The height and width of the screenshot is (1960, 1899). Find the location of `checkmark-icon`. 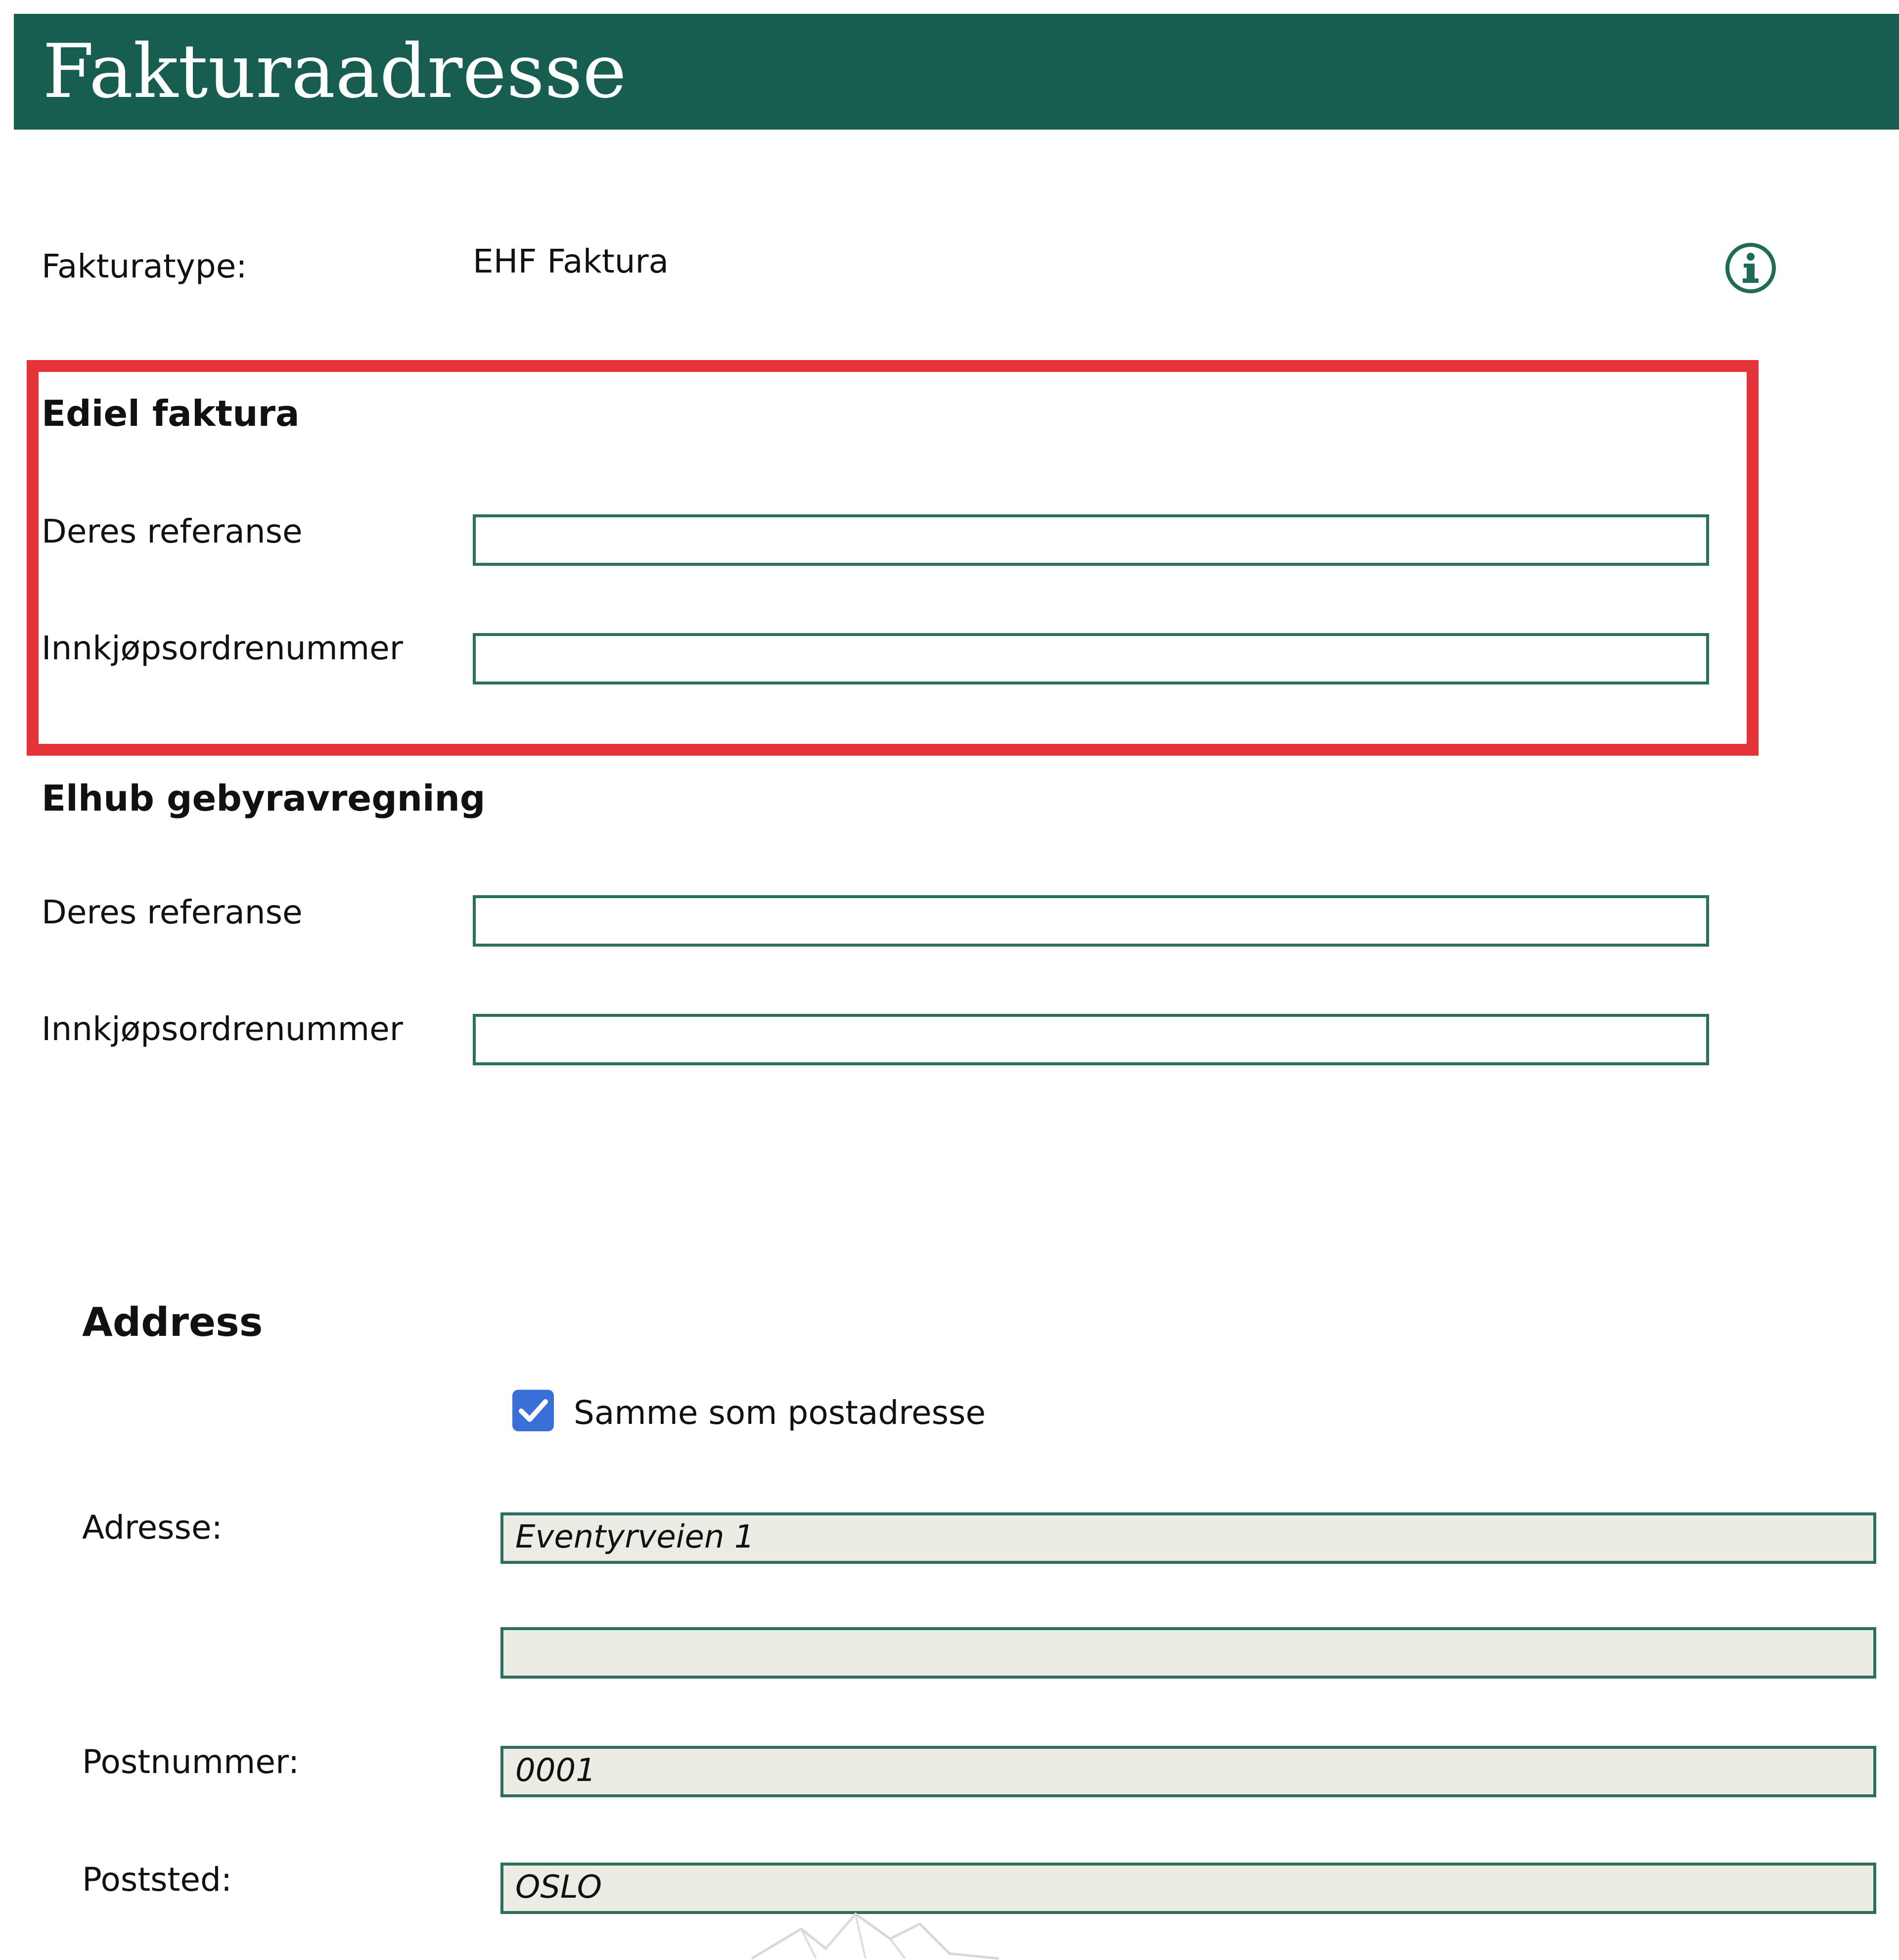

checkmark-icon is located at coordinates (533, 1410).